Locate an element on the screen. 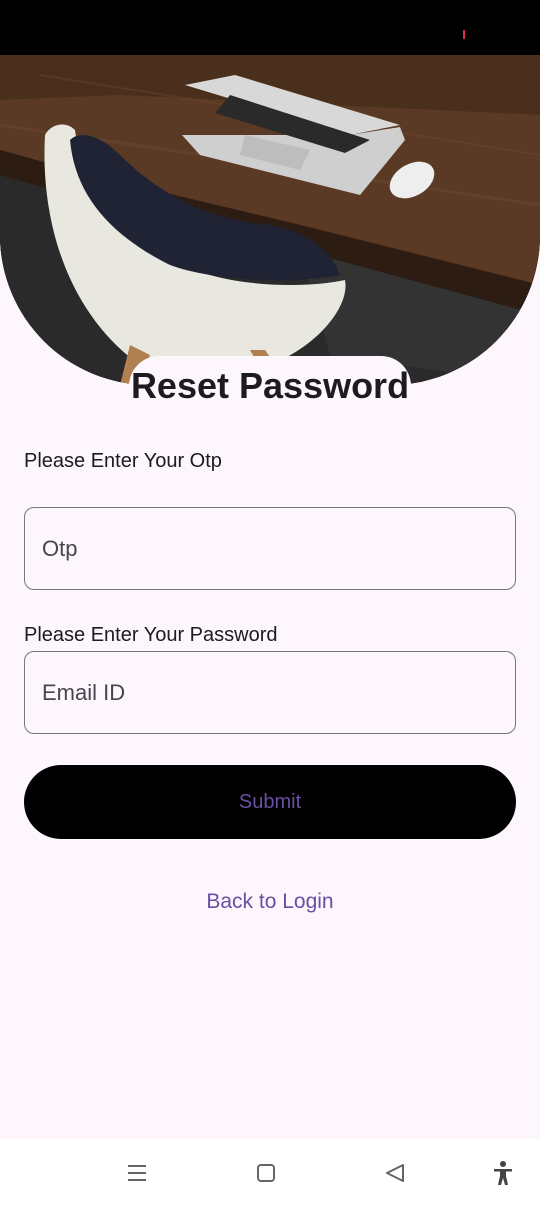  password-input is located at coordinates (270, 692).